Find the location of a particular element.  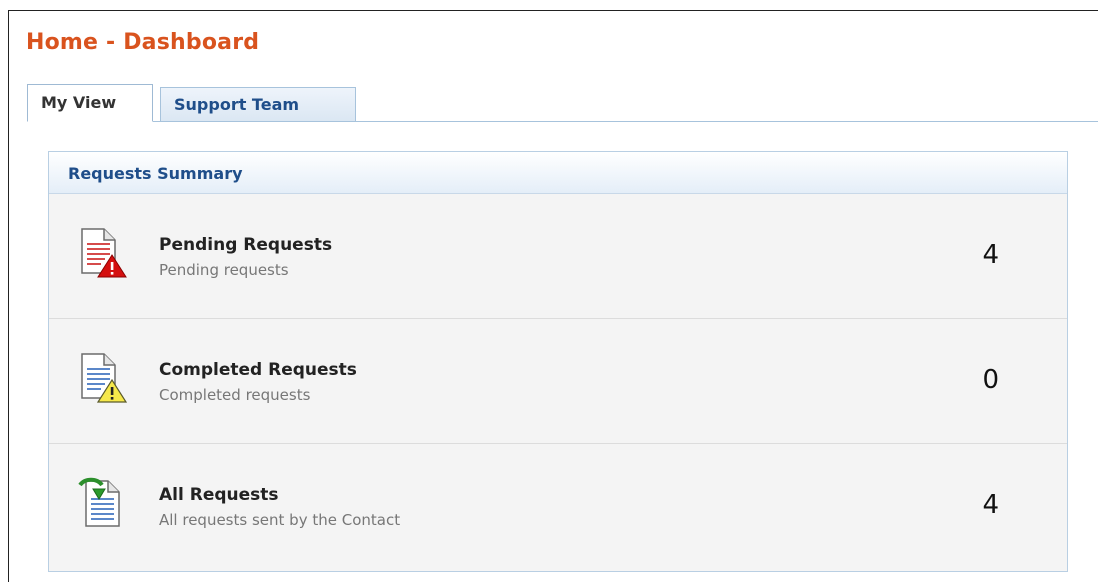

tab-support-team: Support Team is located at coordinates (258, 104).